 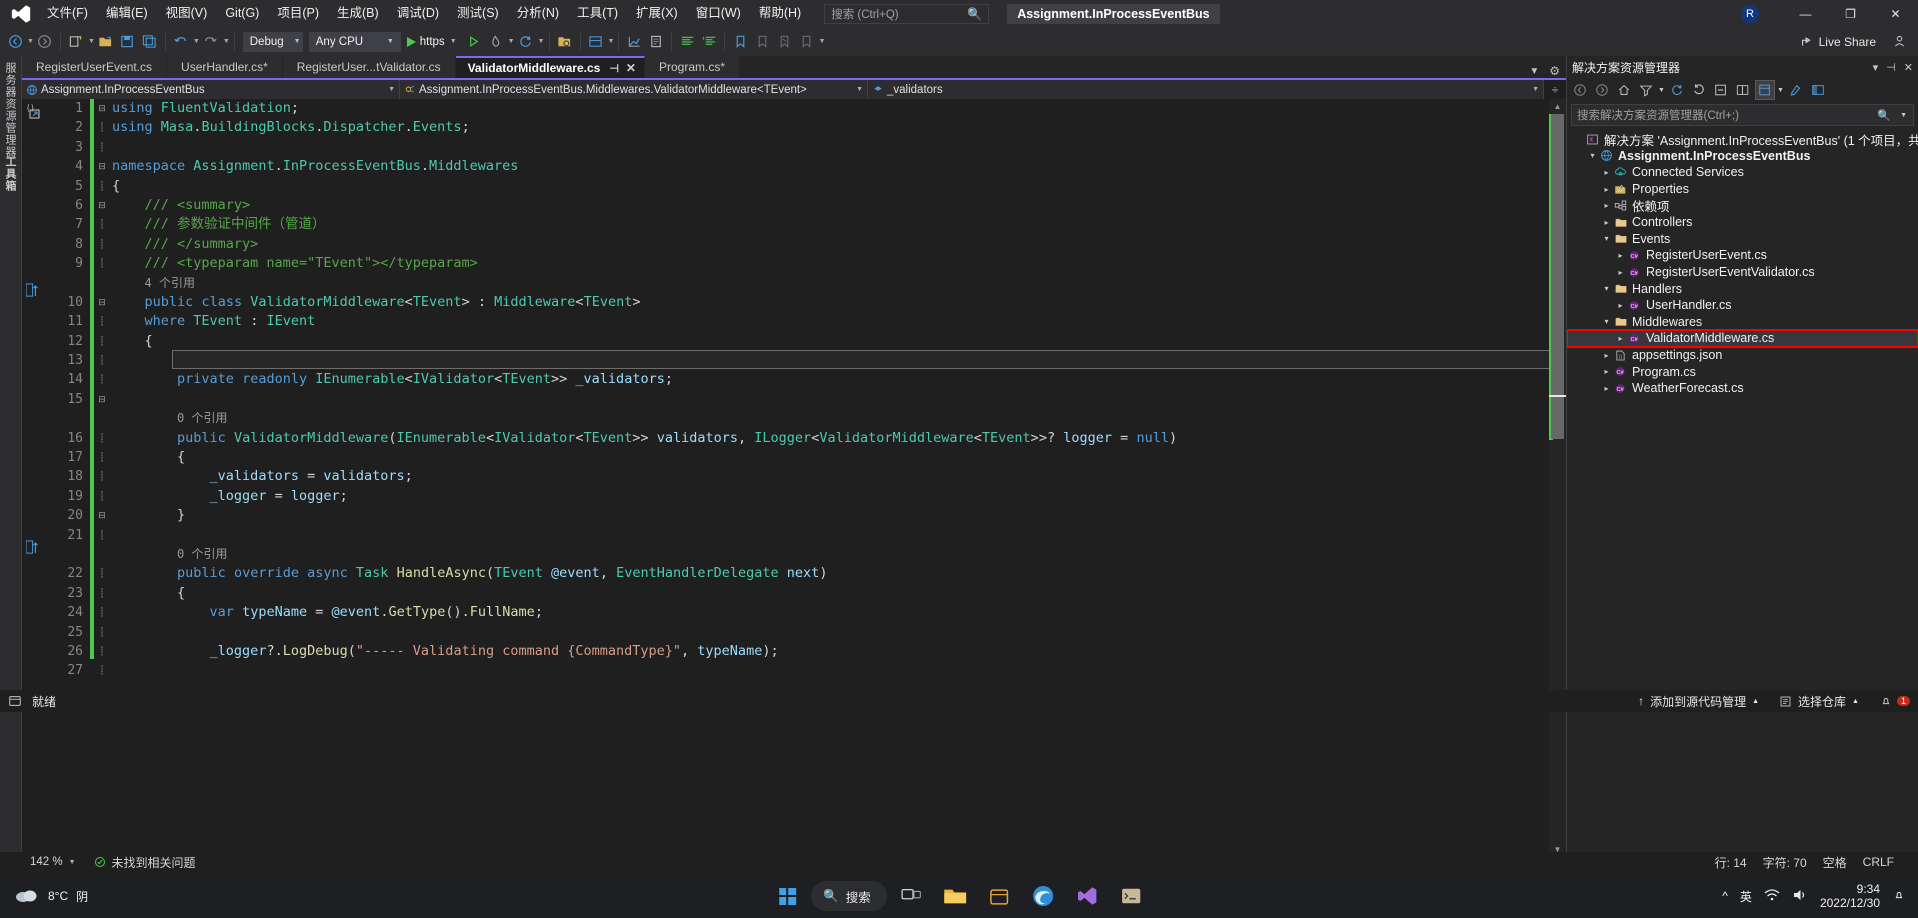 What do you see at coordinates (849, 896) in the screenshot?
I see `taskbar-search-box: 🔍 搜索` at bounding box center [849, 896].